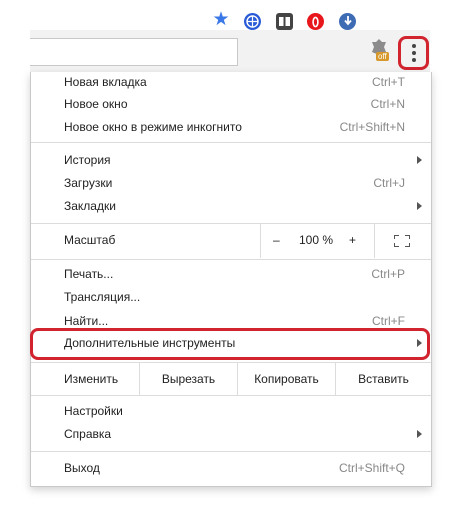  Describe the element at coordinates (388, 274) in the screenshot. I see `menu-item-shortcut: Ctrl+P` at that location.